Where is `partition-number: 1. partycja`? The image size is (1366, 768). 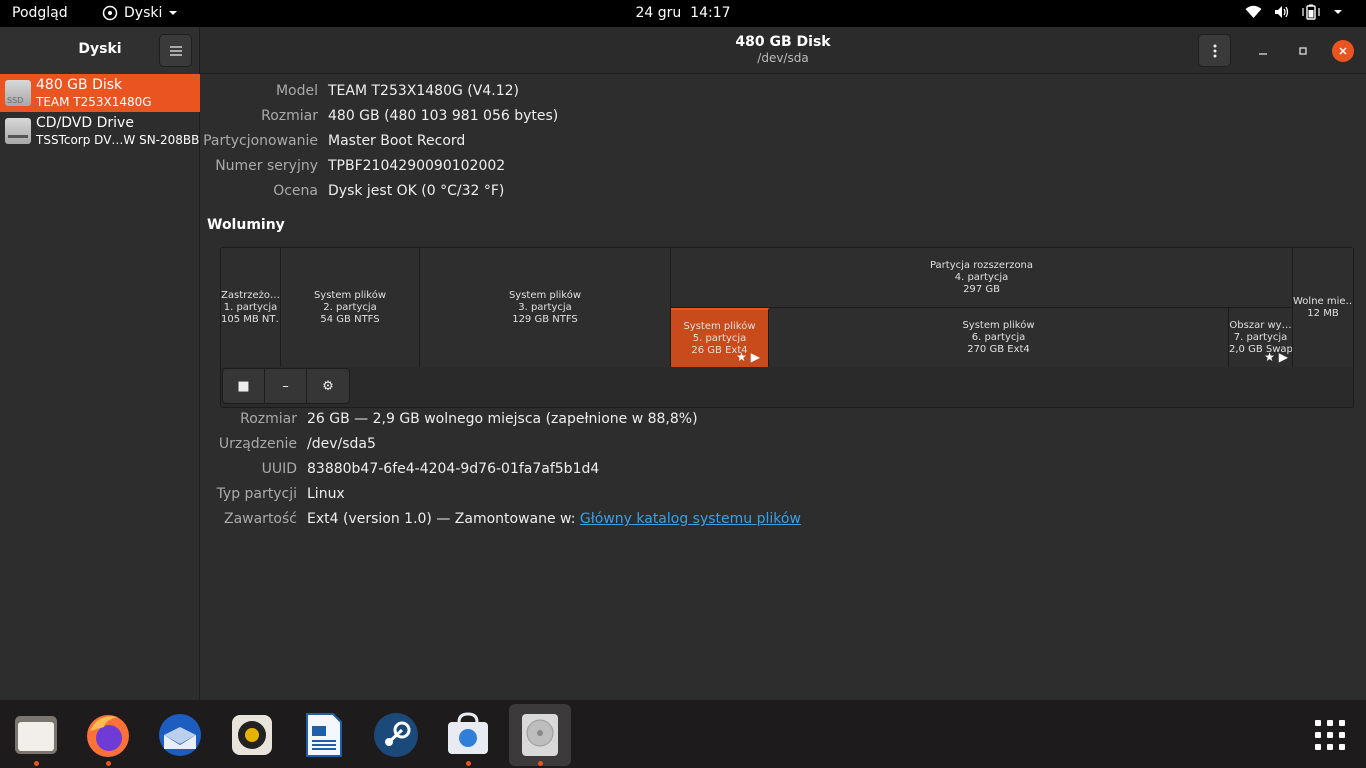
partition-number: 1. partycja is located at coordinates (250, 307).